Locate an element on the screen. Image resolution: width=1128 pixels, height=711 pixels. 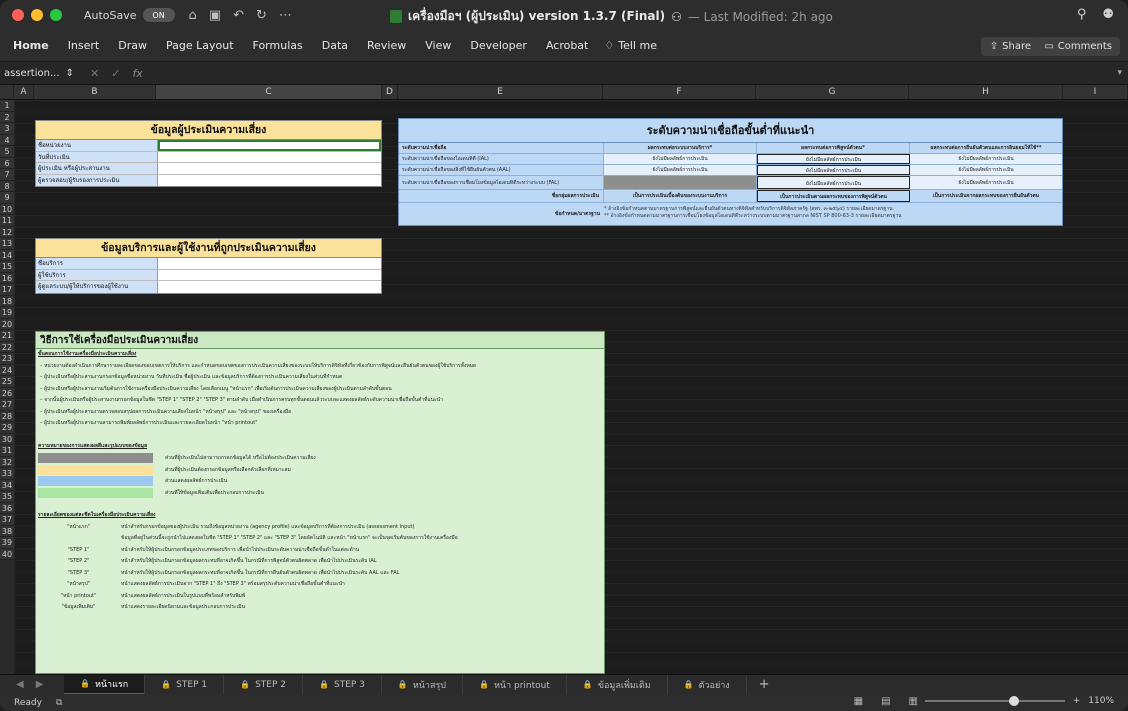
share-button: ⇪ Share is located at coordinates (1010, 46).